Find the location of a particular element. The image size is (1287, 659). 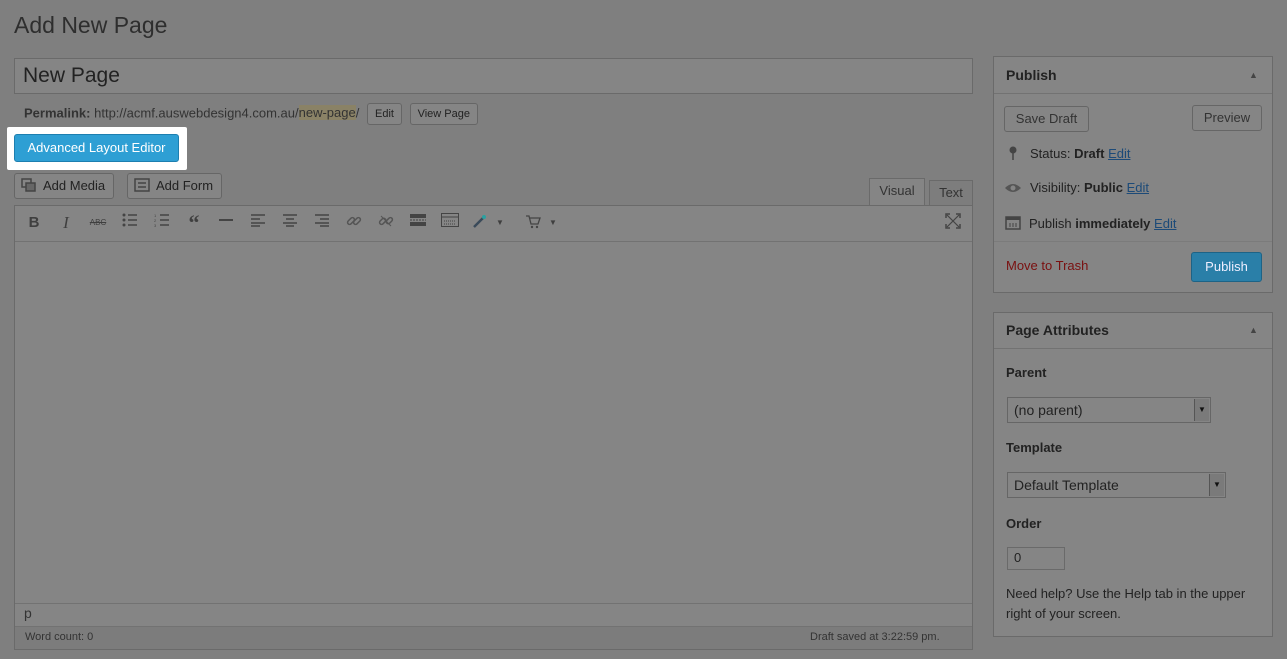

align-right-icon is located at coordinates (322, 223).